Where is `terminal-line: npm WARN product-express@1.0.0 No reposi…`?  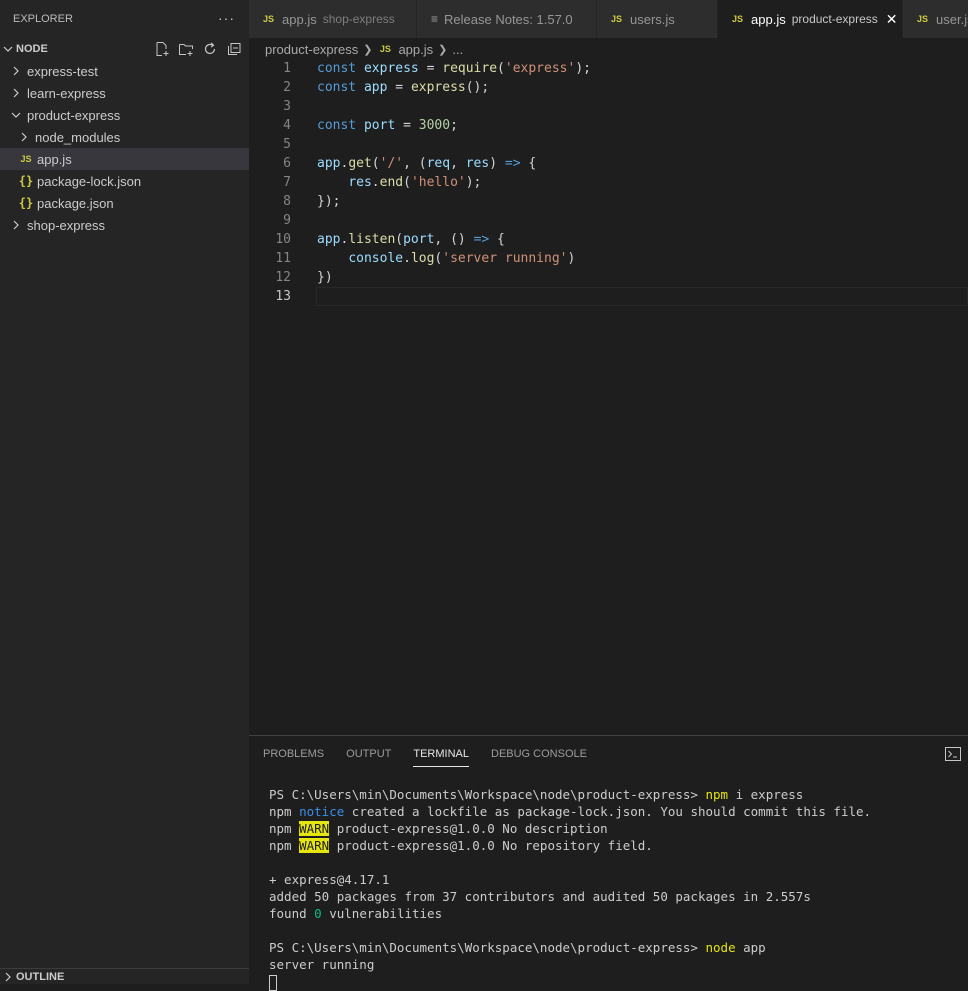
terminal-line: npm WARN product-express@1.0.0 No reposi… is located at coordinates (570, 845).